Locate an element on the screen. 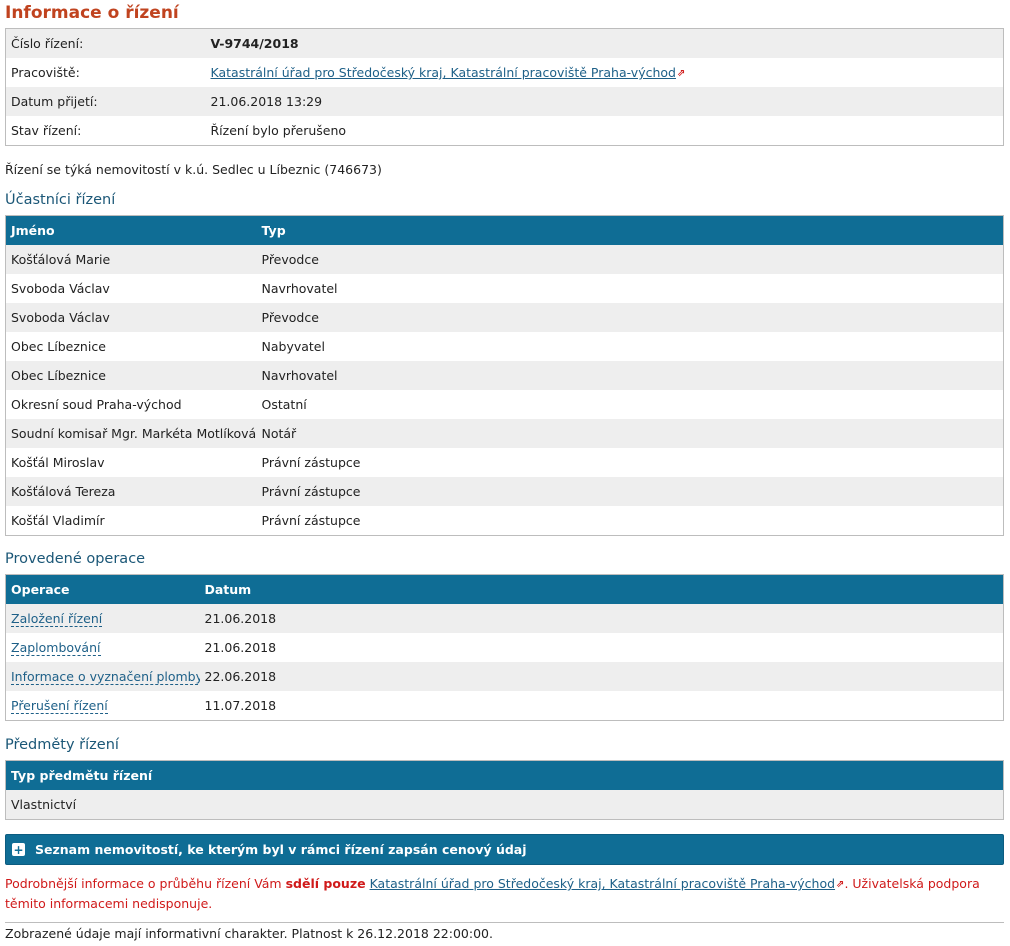  table-row: Svoboda Václav Navrhovatel is located at coordinates (504, 288).